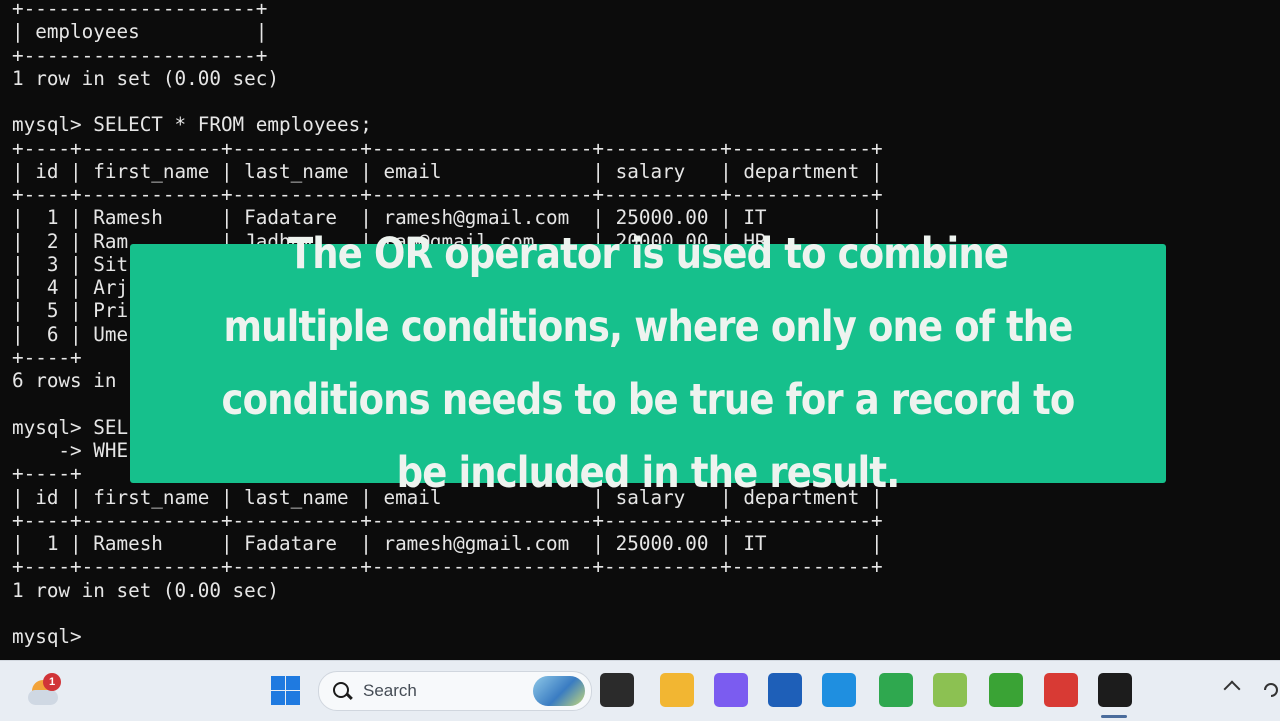  What do you see at coordinates (950, 690) in the screenshot?
I see `notepad-plus-plus-icon` at bounding box center [950, 690].